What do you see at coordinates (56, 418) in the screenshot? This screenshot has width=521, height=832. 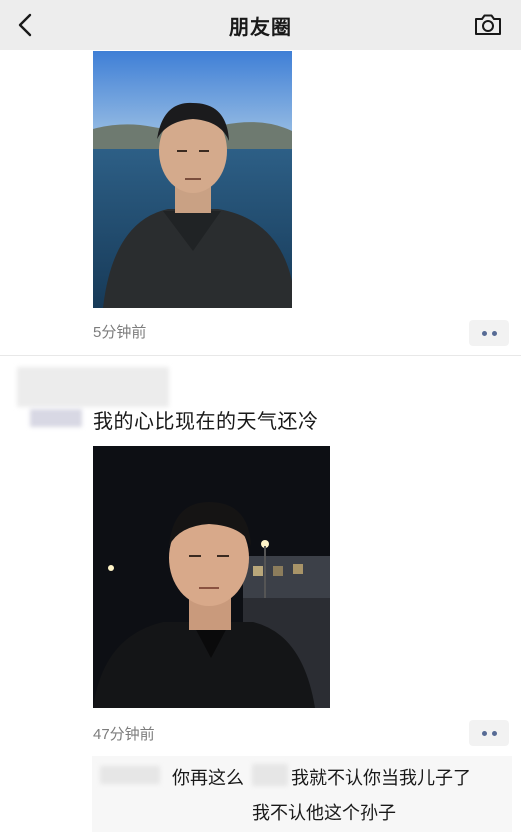 I see `blurred-username` at bounding box center [56, 418].